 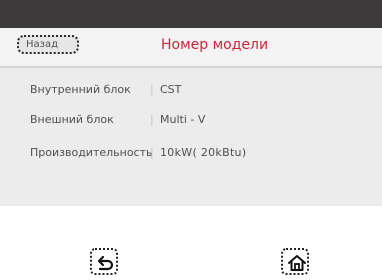 What do you see at coordinates (91, 152) in the screenshot?
I see `capacity-label: Производительность` at bounding box center [91, 152].